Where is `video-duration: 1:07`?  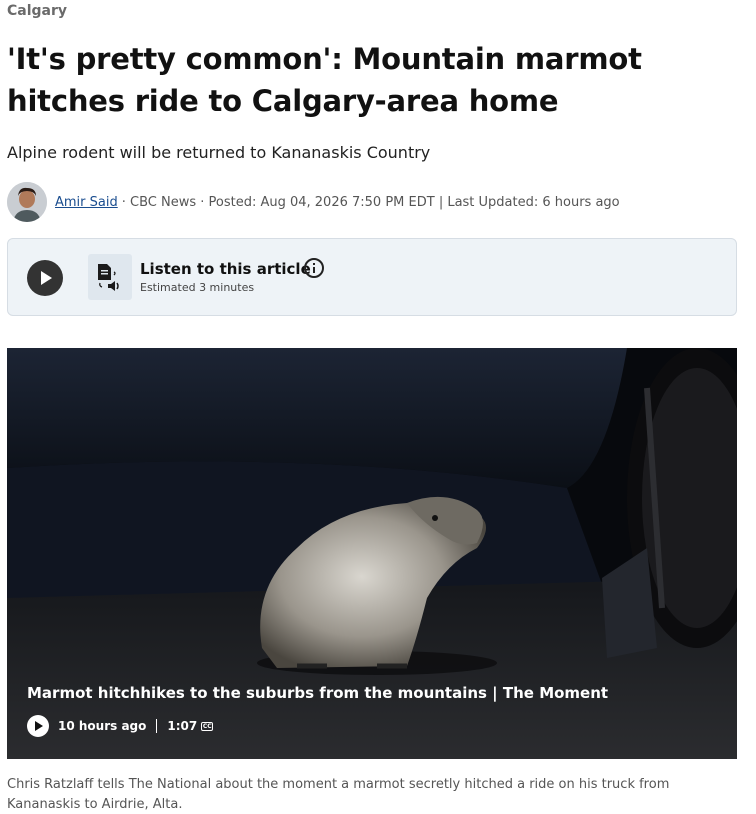 video-duration: 1:07 is located at coordinates (182, 726).